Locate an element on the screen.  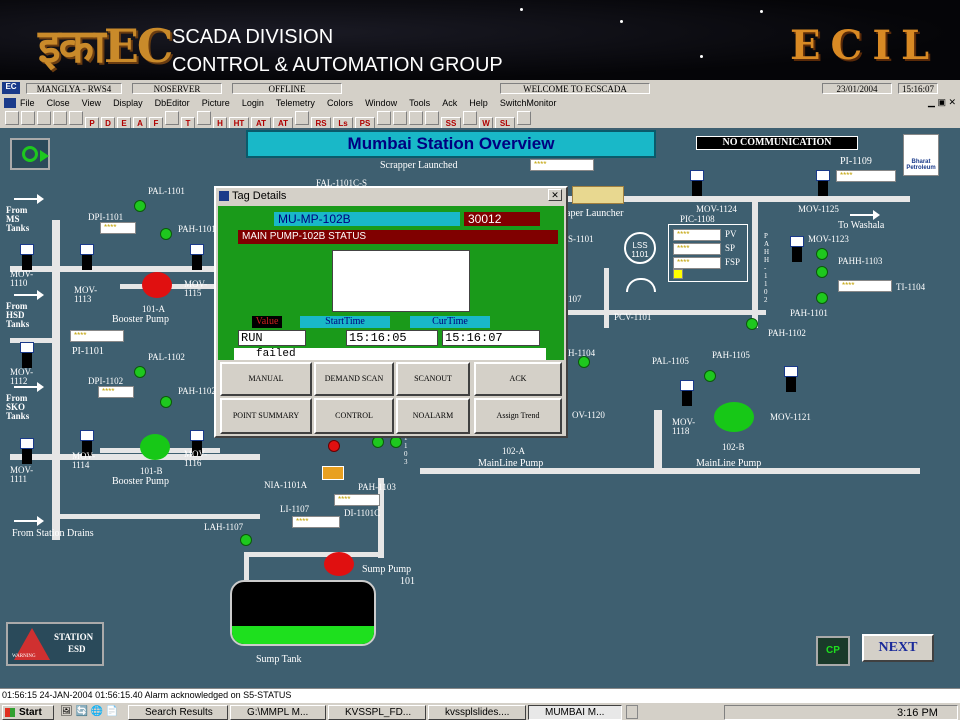
menu-help: Help is located at coordinates (478, 103).